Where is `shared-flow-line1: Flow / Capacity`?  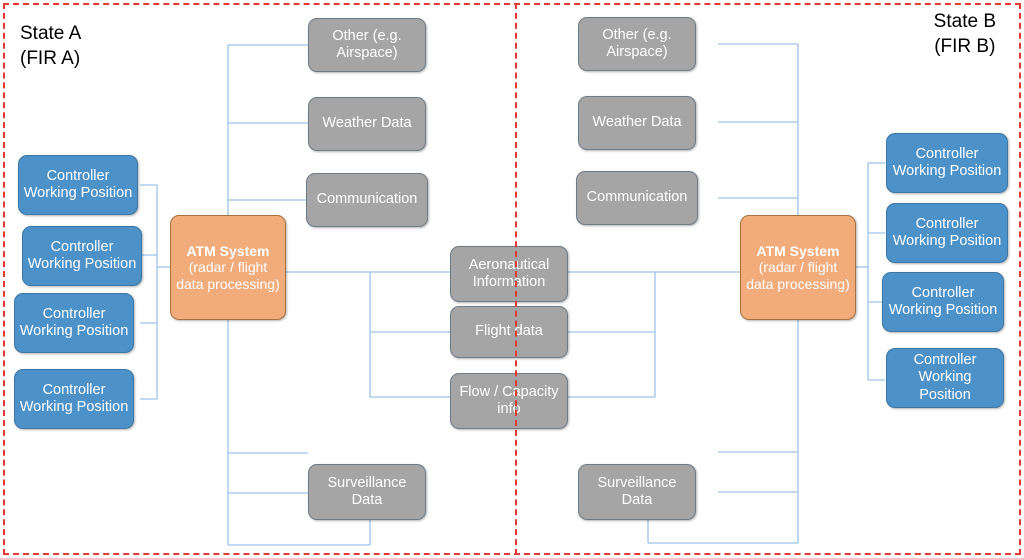
shared-flow-line1: Flow / Capacity is located at coordinates (509, 391).